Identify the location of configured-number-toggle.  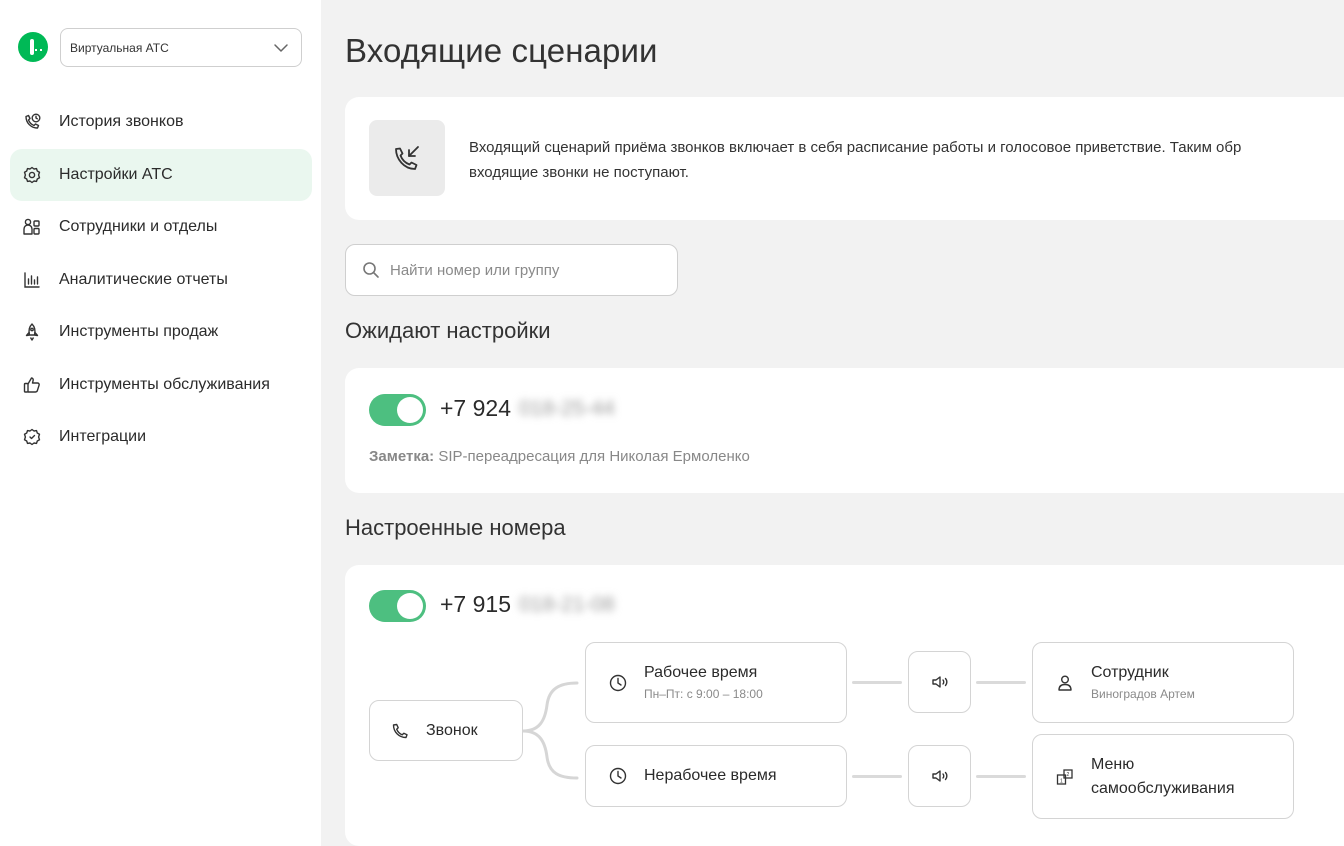
(397, 606).